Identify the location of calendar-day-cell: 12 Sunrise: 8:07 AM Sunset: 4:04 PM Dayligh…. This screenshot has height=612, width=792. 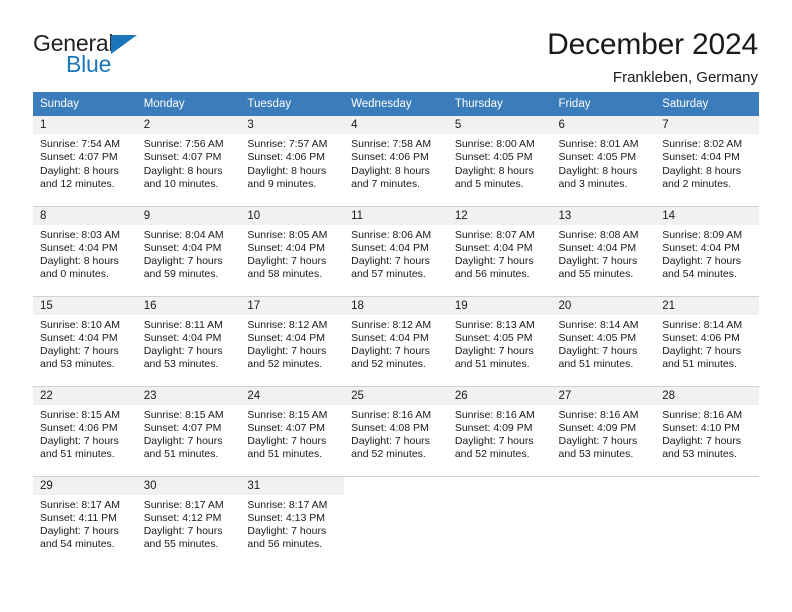
(499, 250).